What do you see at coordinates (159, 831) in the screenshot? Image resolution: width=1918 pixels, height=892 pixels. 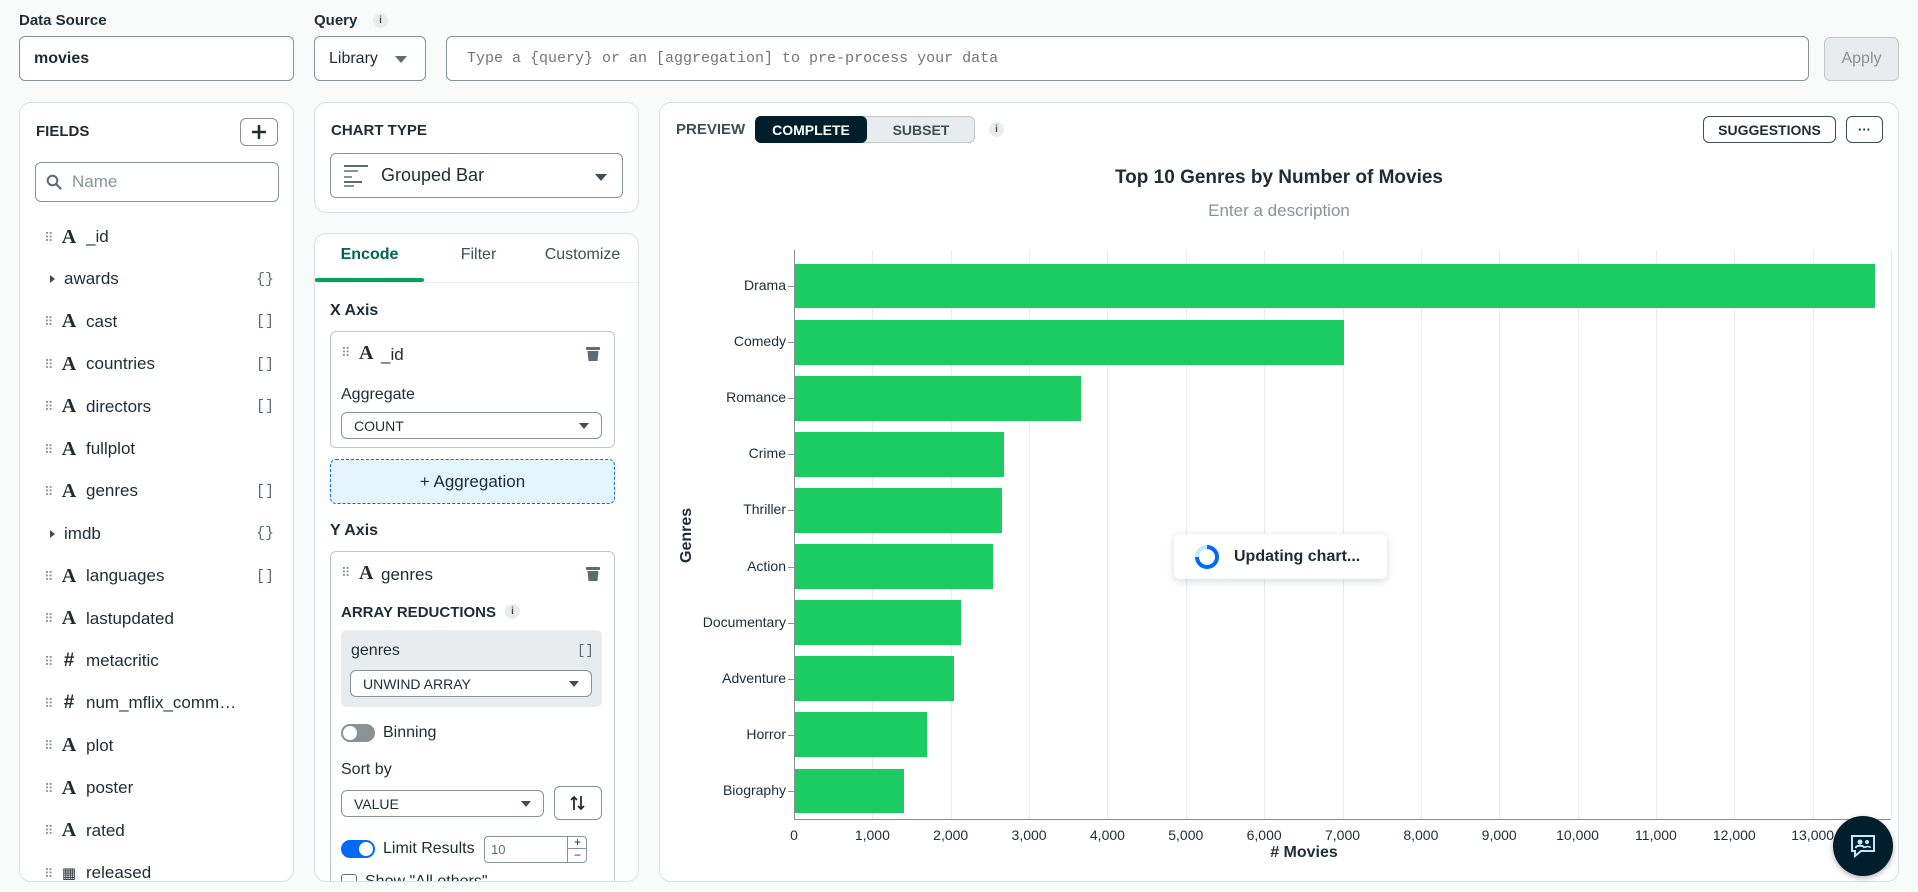 I see `field-item: ⠿ Arated` at bounding box center [159, 831].